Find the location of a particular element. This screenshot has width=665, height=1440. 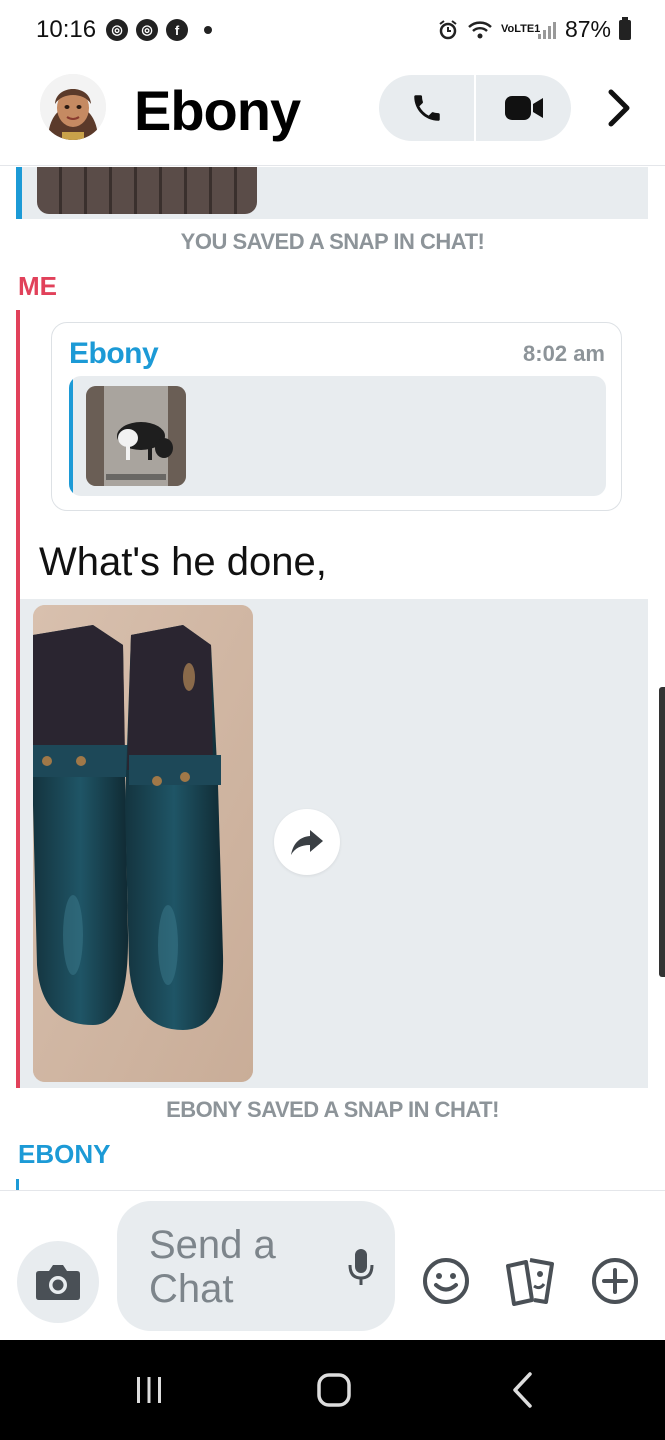

facebook-icon: f is located at coordinates (177, 30).